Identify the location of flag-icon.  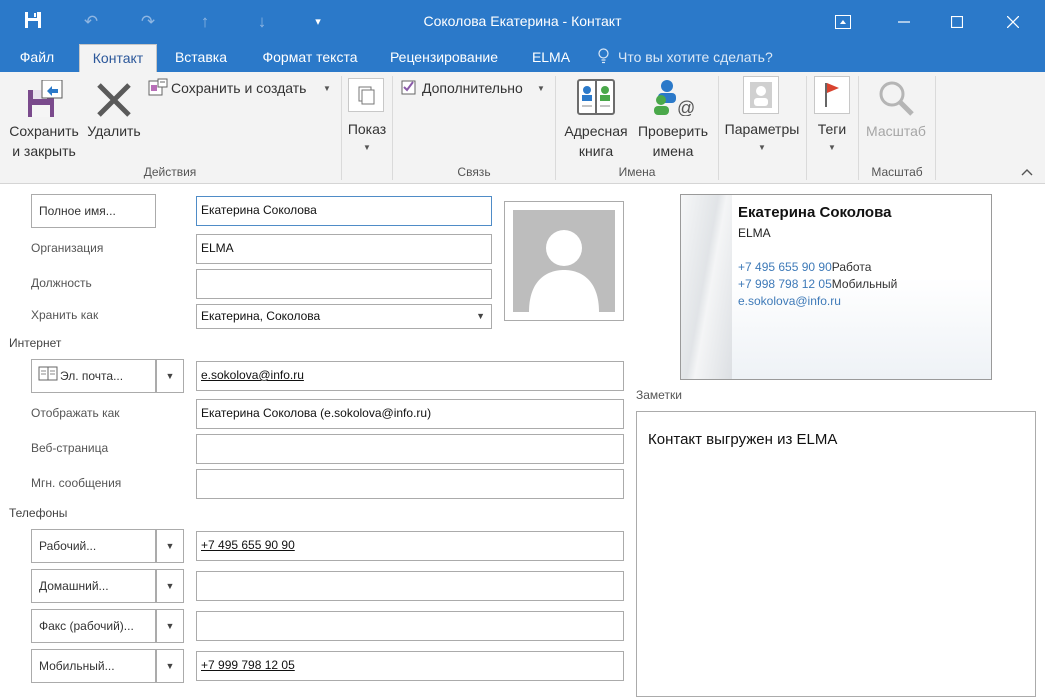
(832, 95).